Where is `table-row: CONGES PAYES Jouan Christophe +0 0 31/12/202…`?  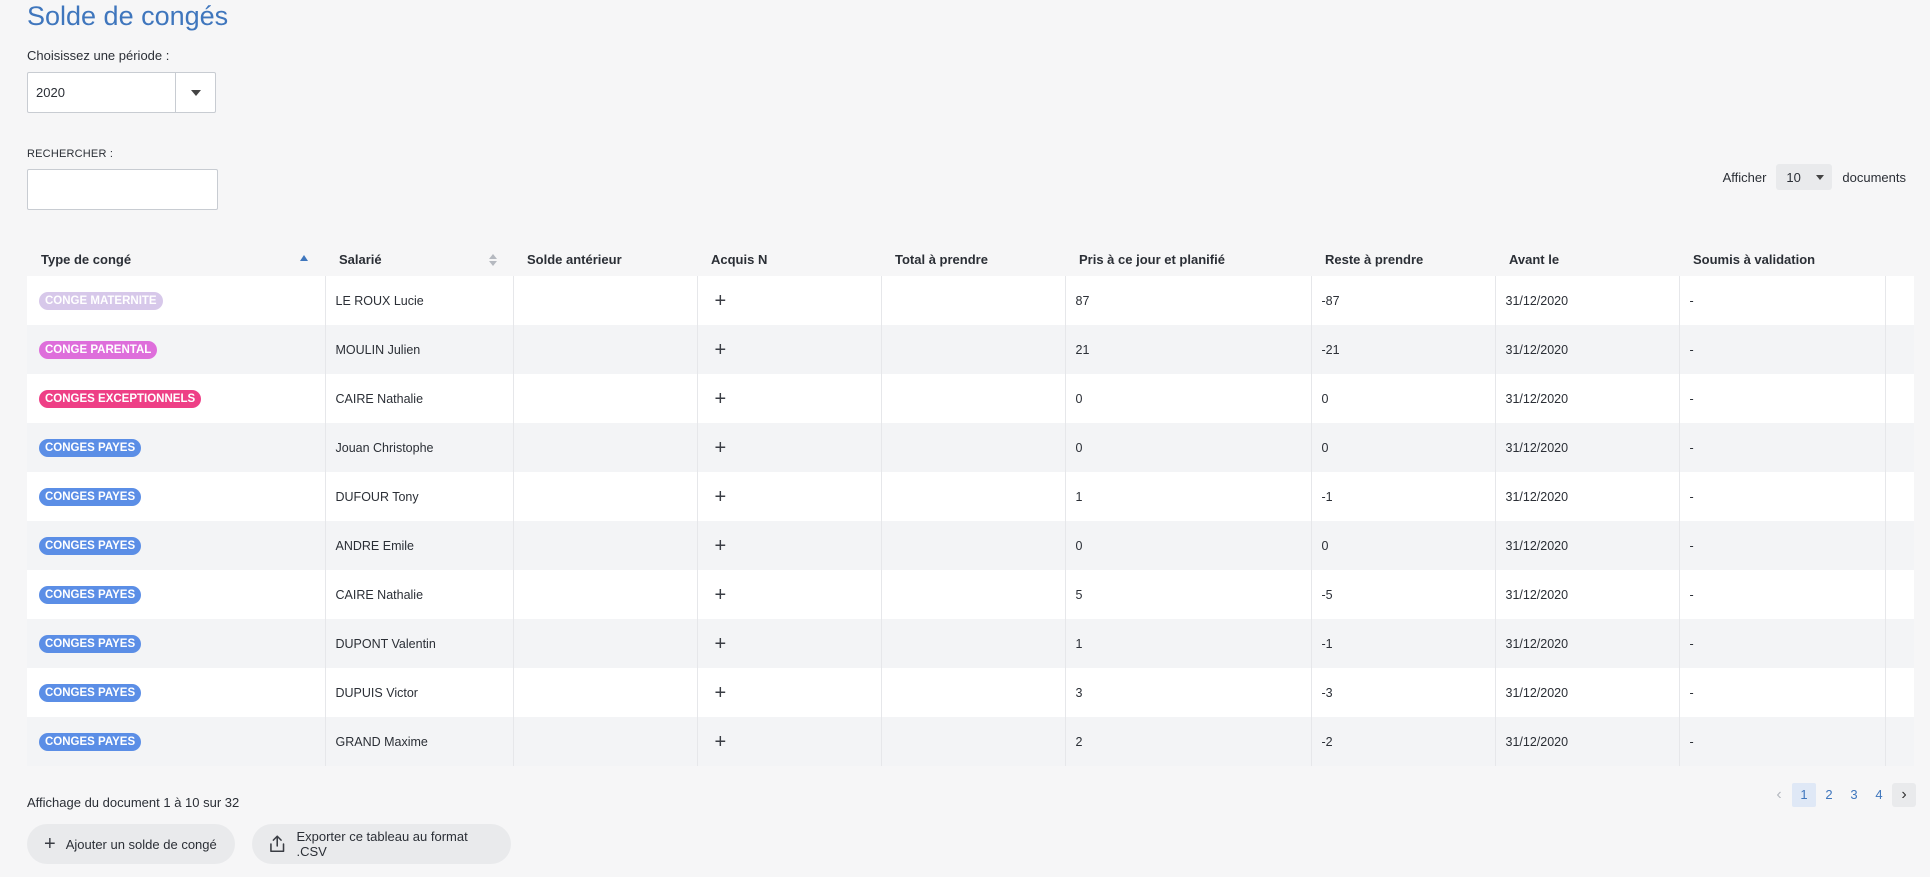
table-row: CONGES PAYES Jouan Christophe +0 0 31/12/202… is located at coordinates (970, 447).